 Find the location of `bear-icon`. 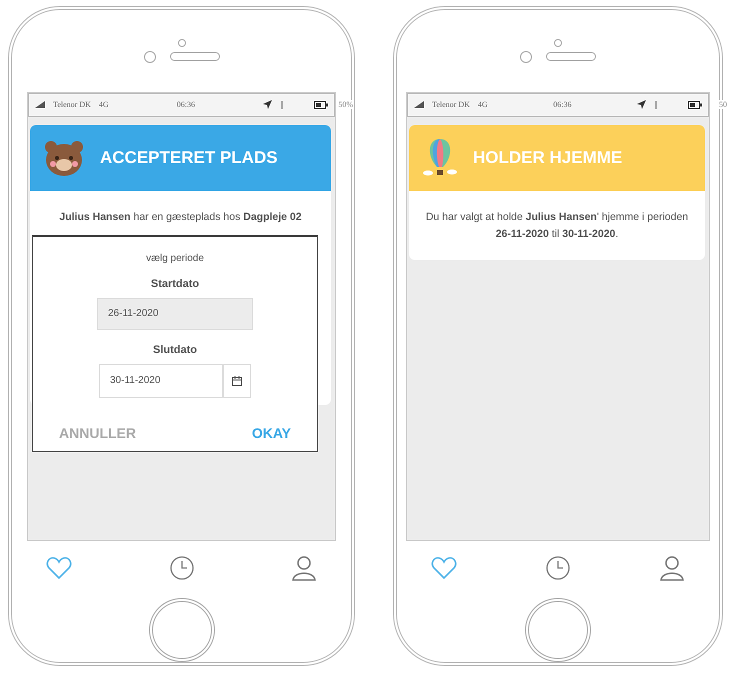

bear-icon is located at coordinates (64, 157).